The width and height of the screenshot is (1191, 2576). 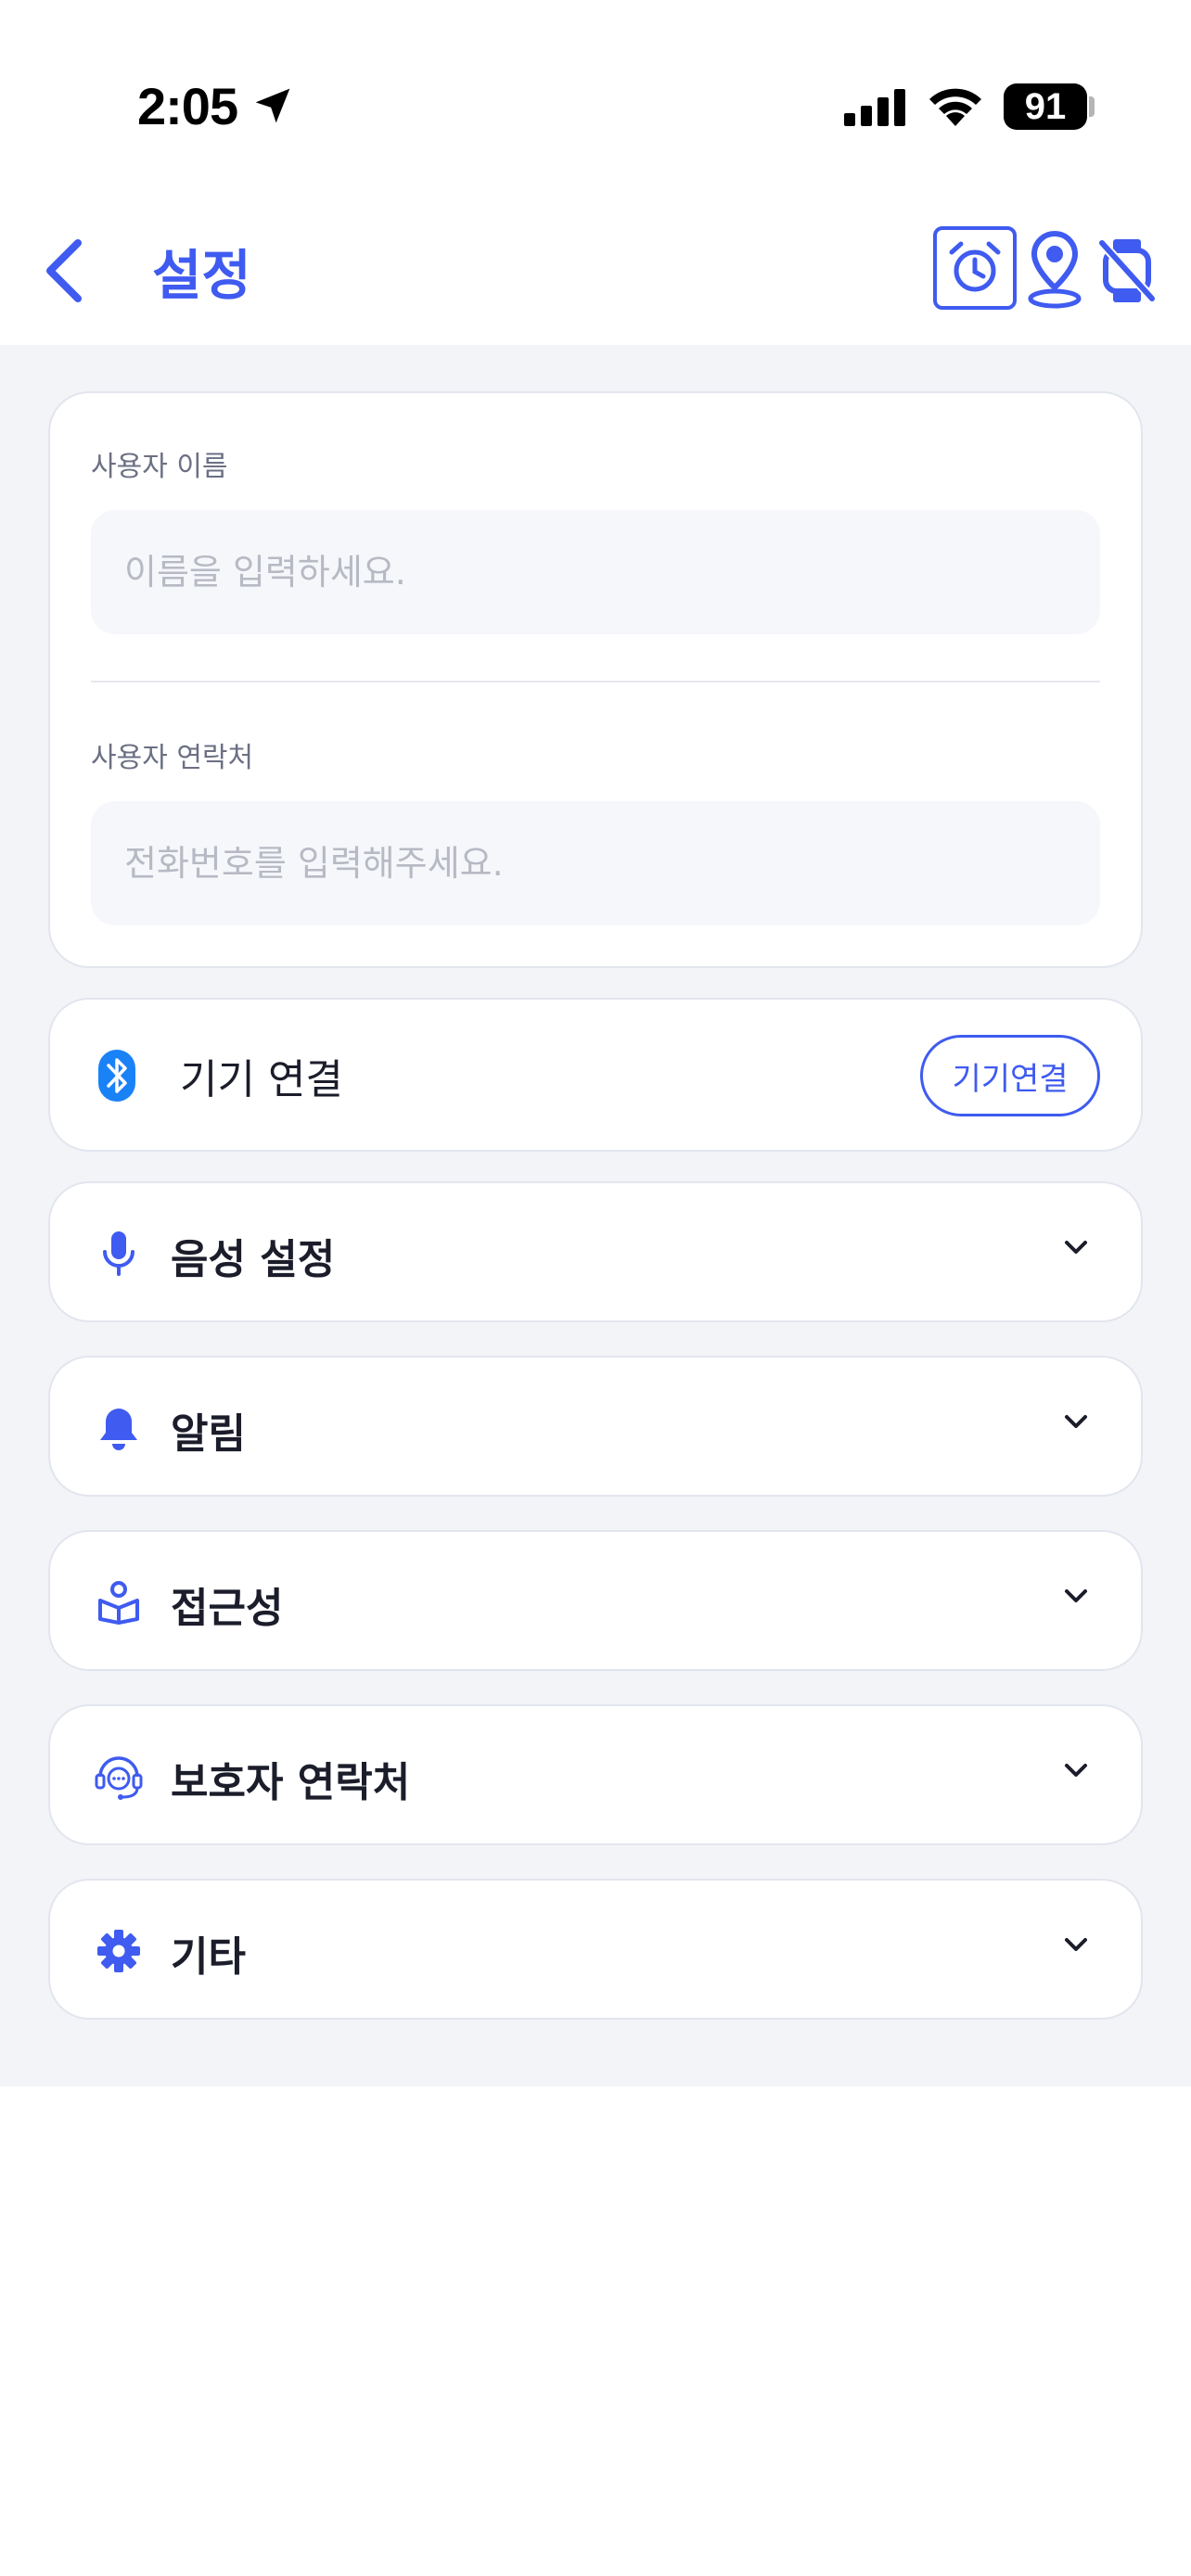 I want to click on section-notifications: 알림, so click(x=595, y=1426).